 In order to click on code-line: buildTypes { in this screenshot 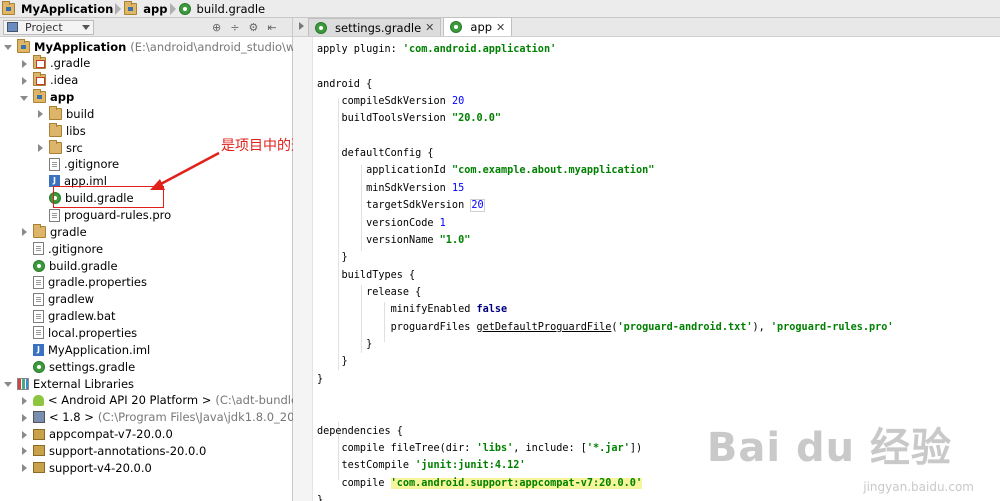, I will do `click(366, 275)`.